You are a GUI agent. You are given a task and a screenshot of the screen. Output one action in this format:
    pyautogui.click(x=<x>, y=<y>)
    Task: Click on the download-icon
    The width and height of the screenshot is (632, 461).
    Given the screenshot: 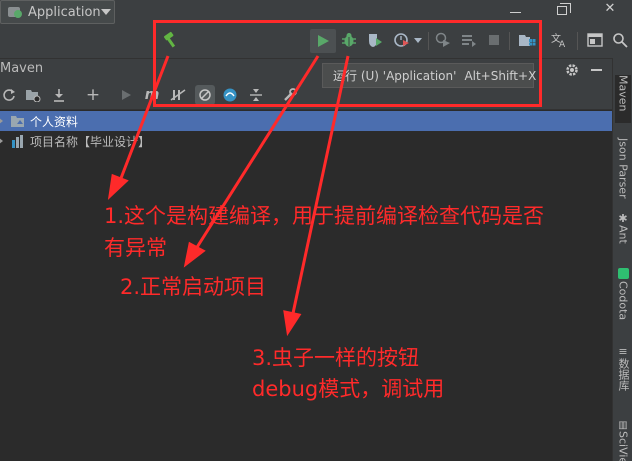 What is the action you would take?
    pyautogui.click(x=59, y=95)
    